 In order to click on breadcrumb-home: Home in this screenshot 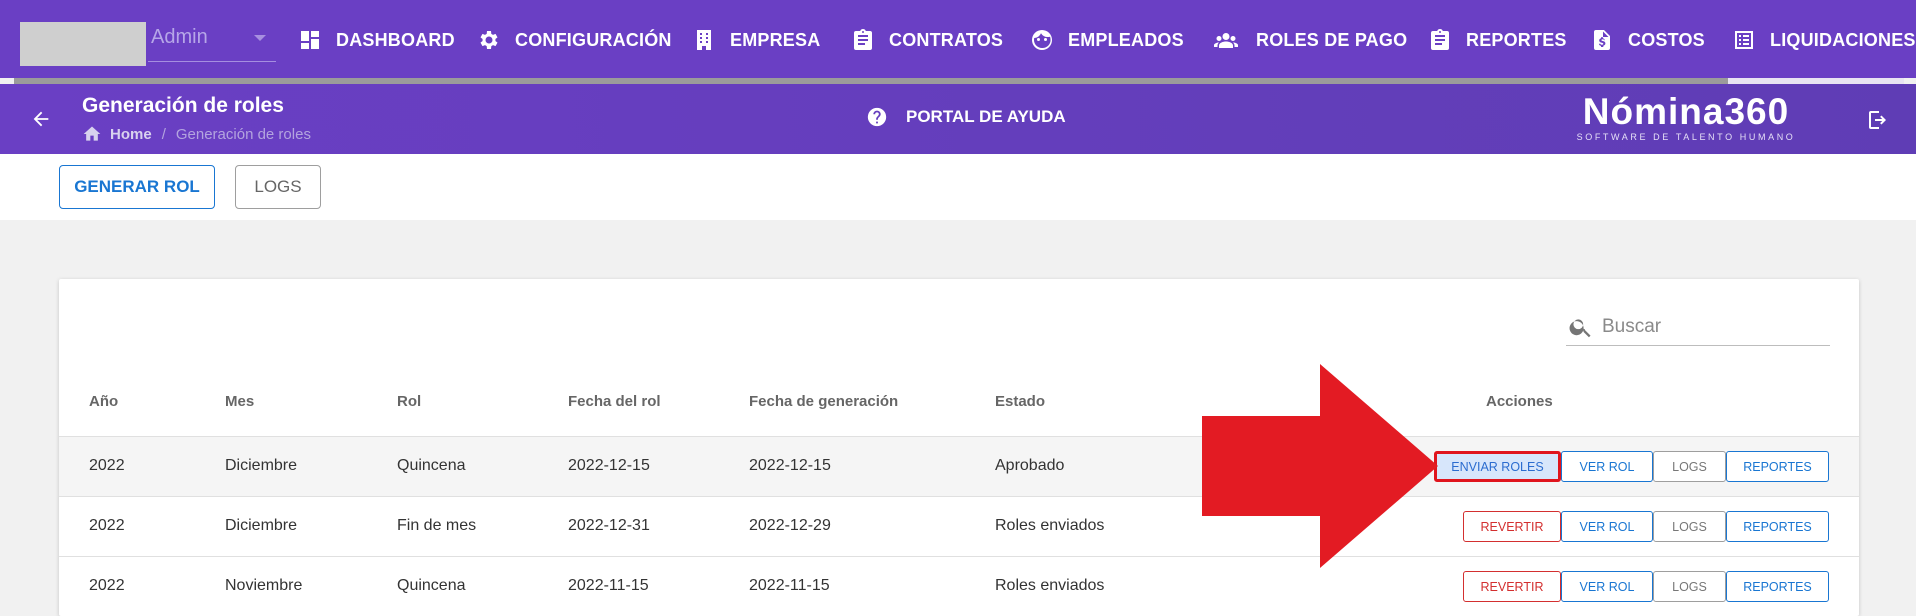, I will do `click(131, 134)`.